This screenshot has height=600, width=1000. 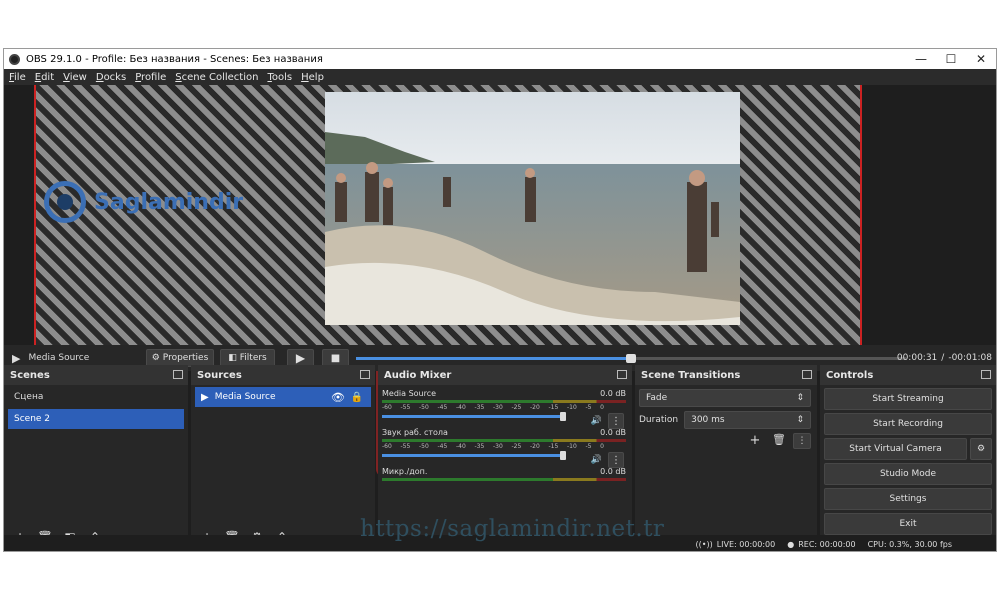 What do you see at coordinates (245, 397) in the screenshot?
I see `source-item-label: Media Source` at bounding box center [245, 397].